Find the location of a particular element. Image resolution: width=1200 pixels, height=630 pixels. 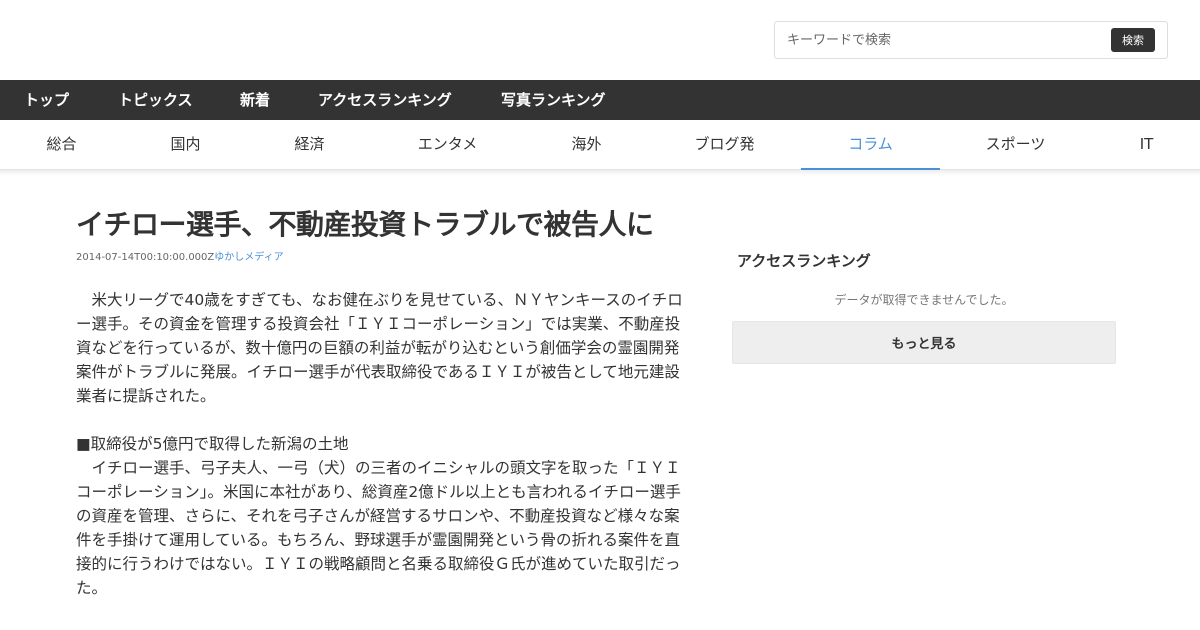

tab-overseas: 海外 is located at coordinates (586, 145).